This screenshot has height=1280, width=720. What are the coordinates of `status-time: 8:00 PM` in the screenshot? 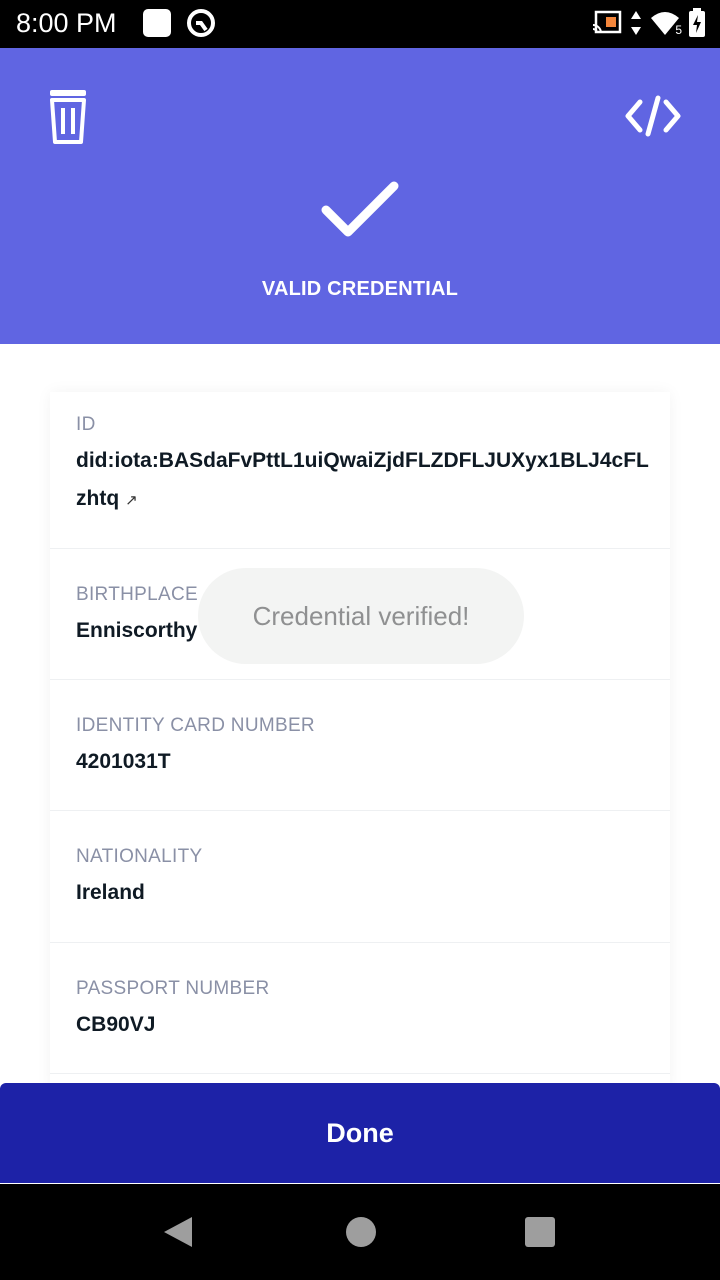 It's located at (66, 23).